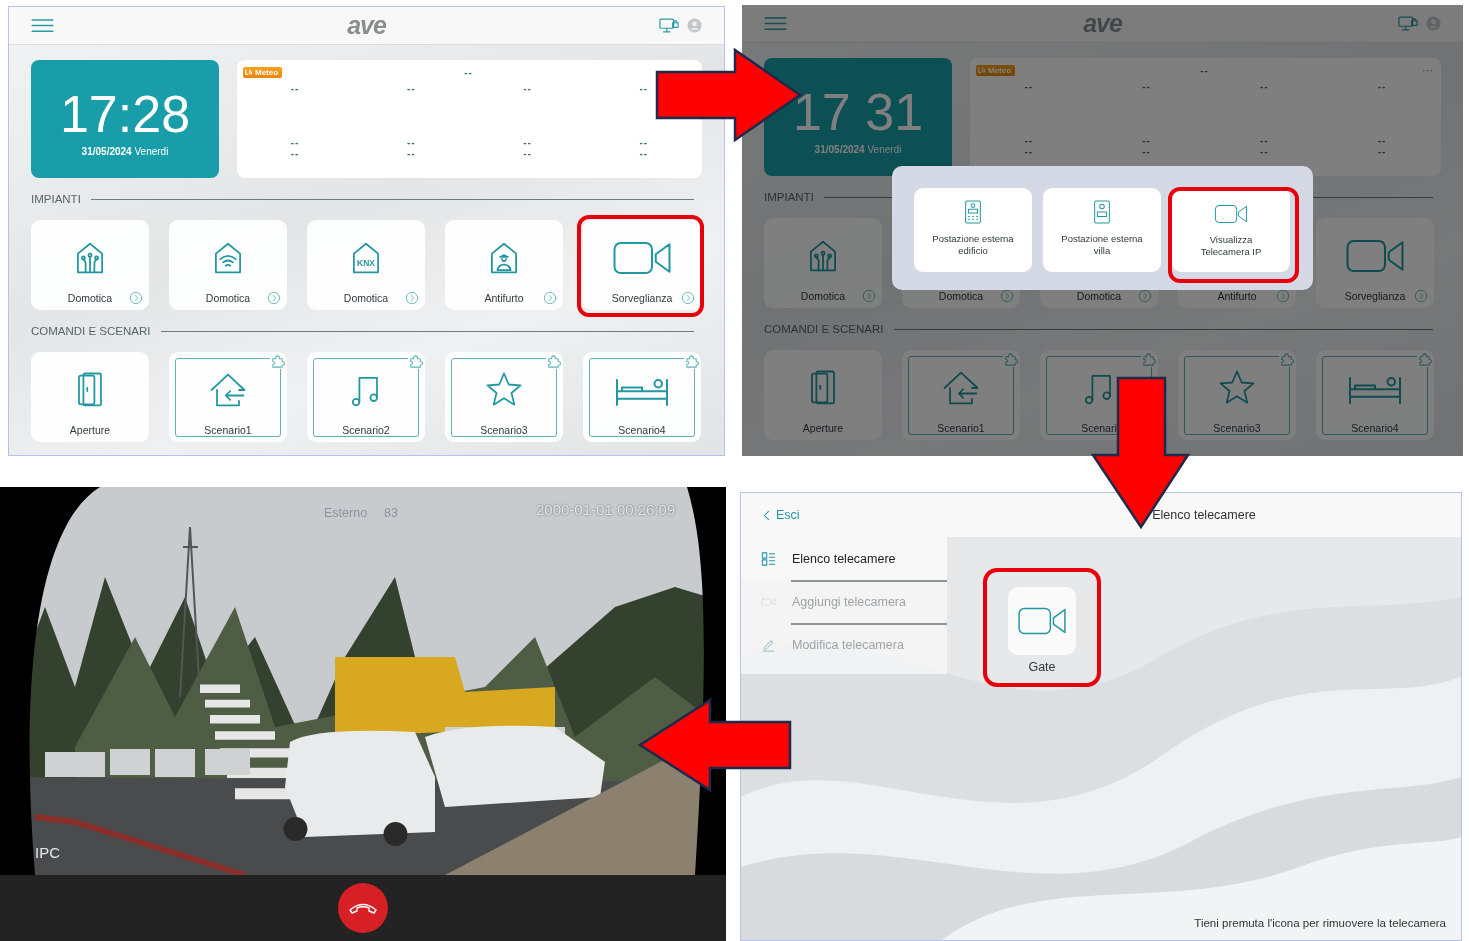 The width and height of the screenshot is (1469, 941). Describe the element at coordinates (366, 25) in the screenshot. I see `logo: ave` at that location.